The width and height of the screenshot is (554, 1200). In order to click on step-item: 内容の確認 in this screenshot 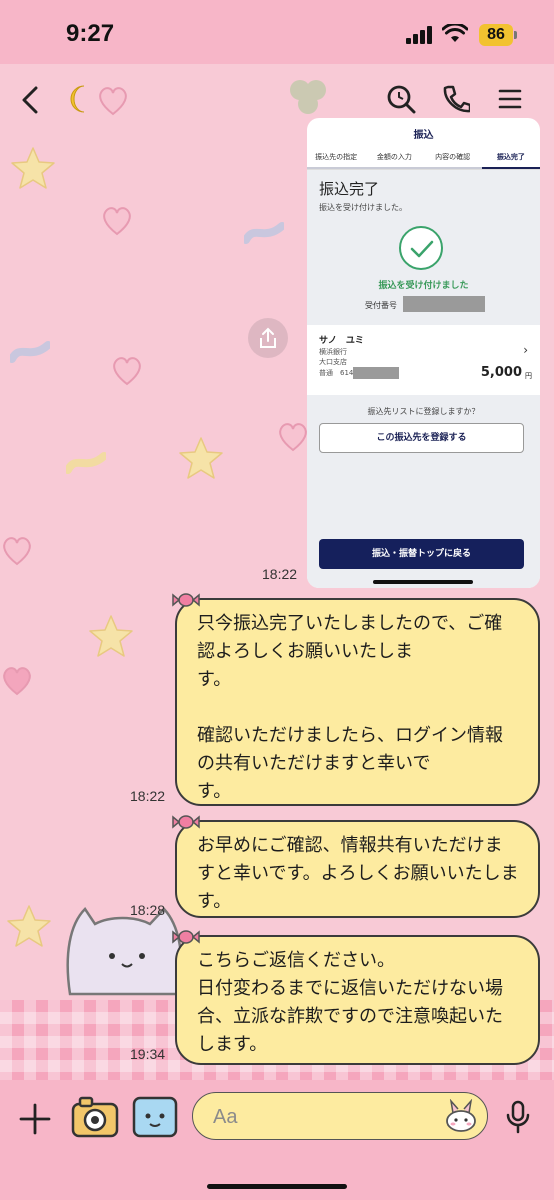, I will do `click(452, 157)`.